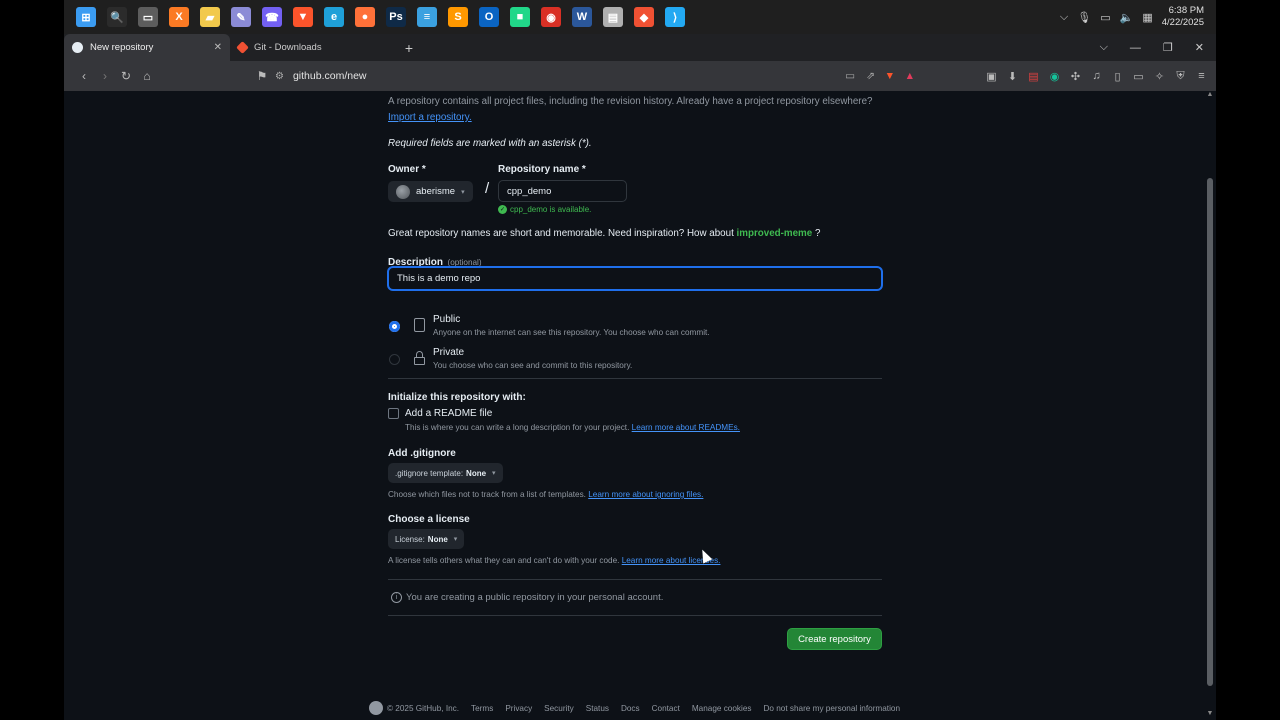 The width and height of the screenshot is (1280, 720). What do you see at coordinates (635, 117) in the screenshot?
I see `import-repository-link: Import a repository.` at bounding box center [635, 117].